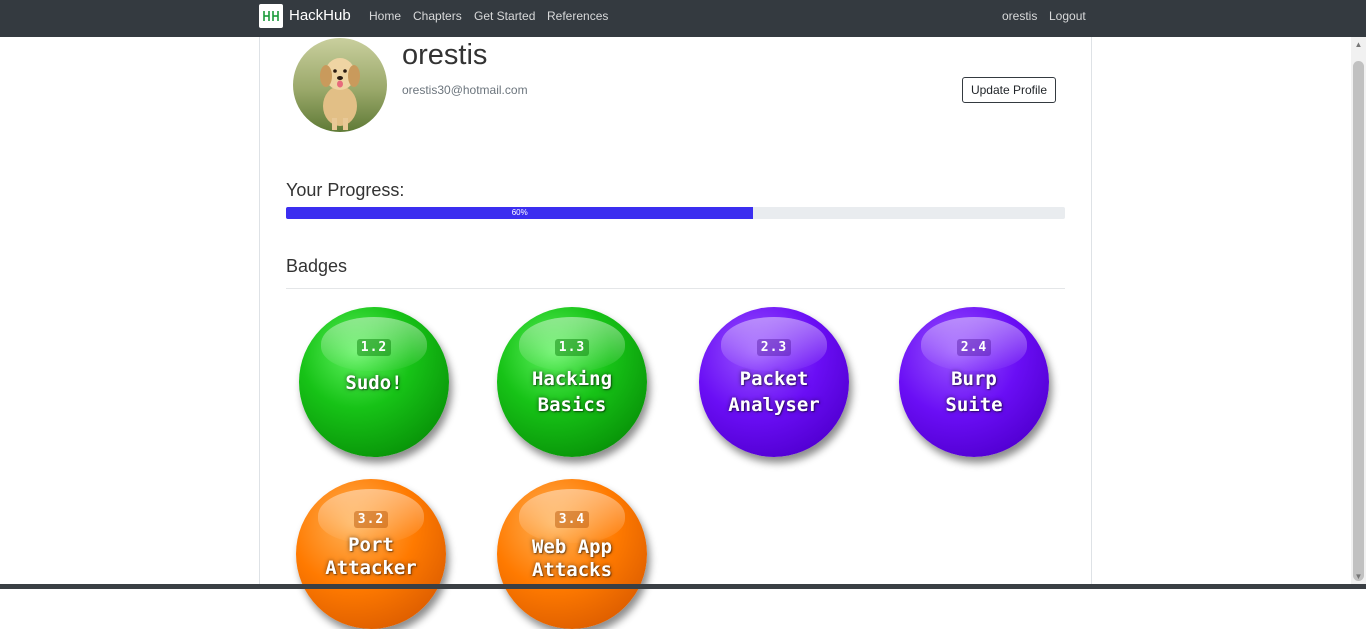  I want to click on badge-title: Web App Attacks, so click(572, 558).